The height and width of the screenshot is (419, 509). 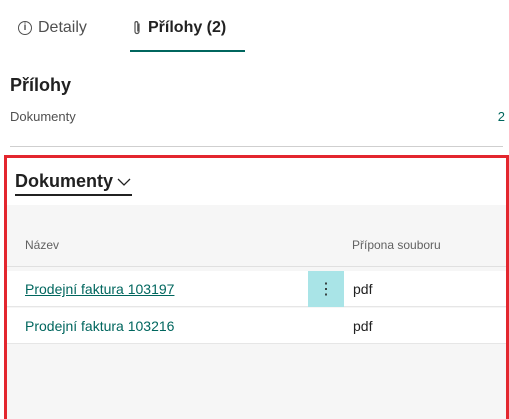 What do you see at coordinates (64, 181) in the screenshot?
I see `documents-part-title: Dokumenty` at bounding box center [64, 181].